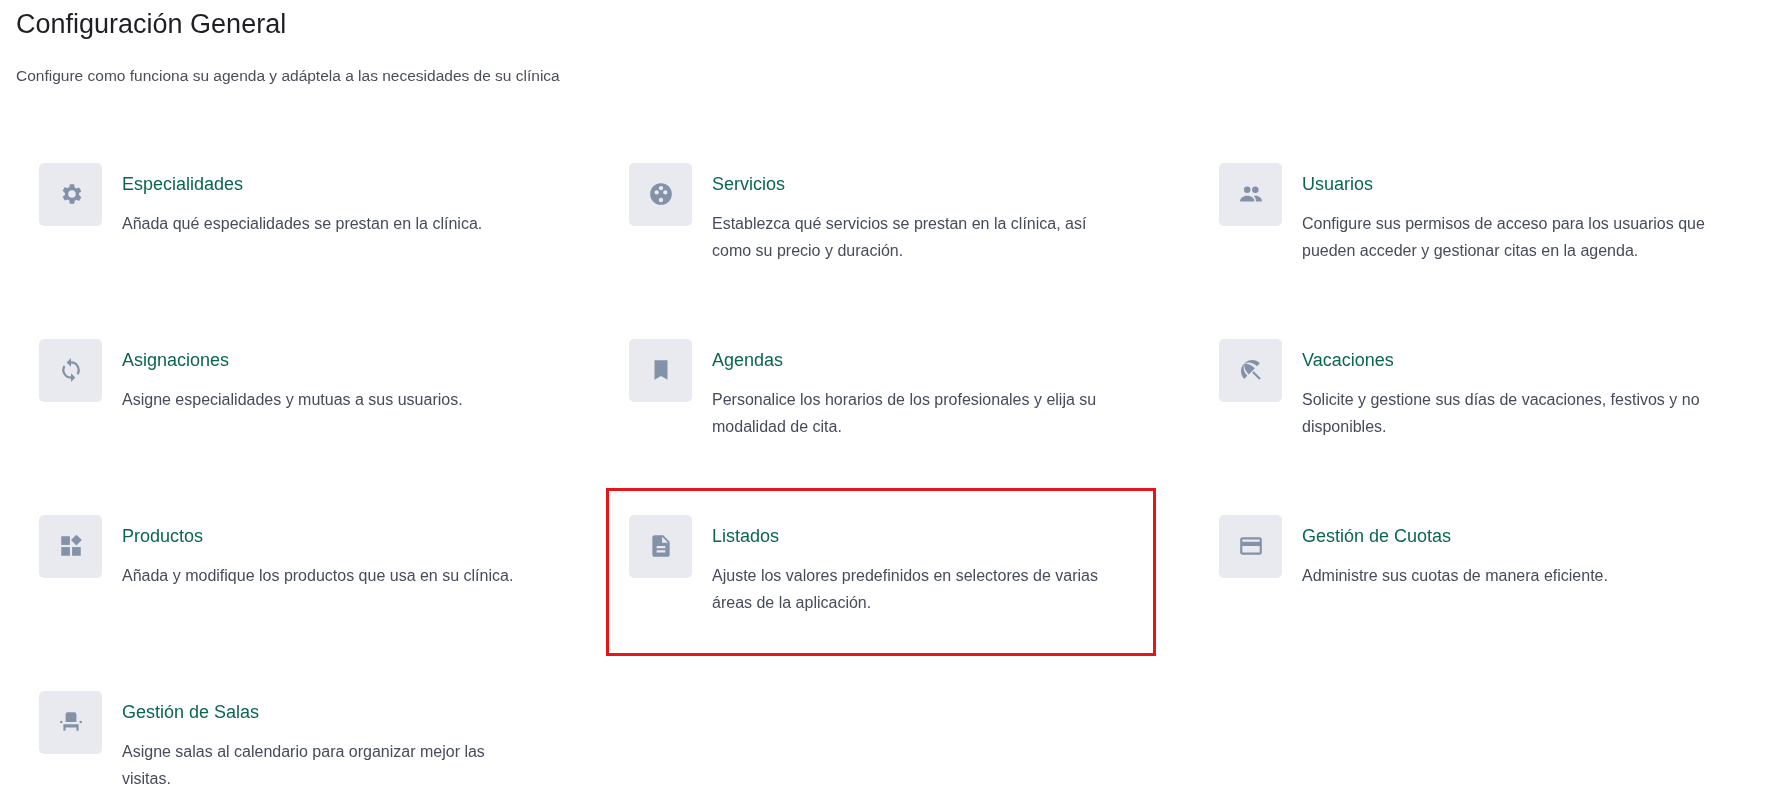 This screenshot has height=812, width=1778. I want to click on setting-link: Gestión de Cuotas, so click(1377, 536).